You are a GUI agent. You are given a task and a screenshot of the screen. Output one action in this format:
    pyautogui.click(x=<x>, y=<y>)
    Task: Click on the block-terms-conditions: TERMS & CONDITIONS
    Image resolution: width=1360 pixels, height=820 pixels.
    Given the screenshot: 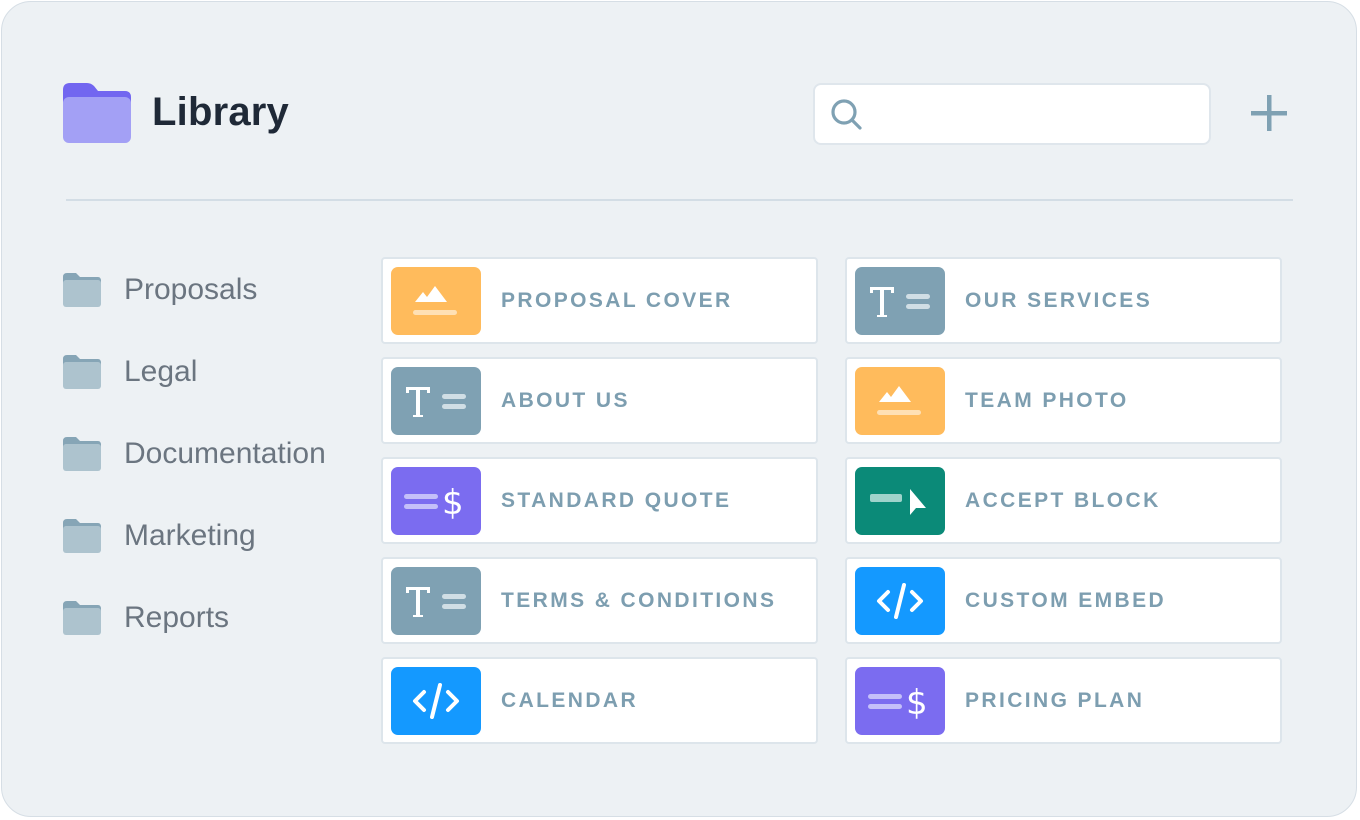 What is the action you would take?
    pyautogui.click(x=599, y=600)
    